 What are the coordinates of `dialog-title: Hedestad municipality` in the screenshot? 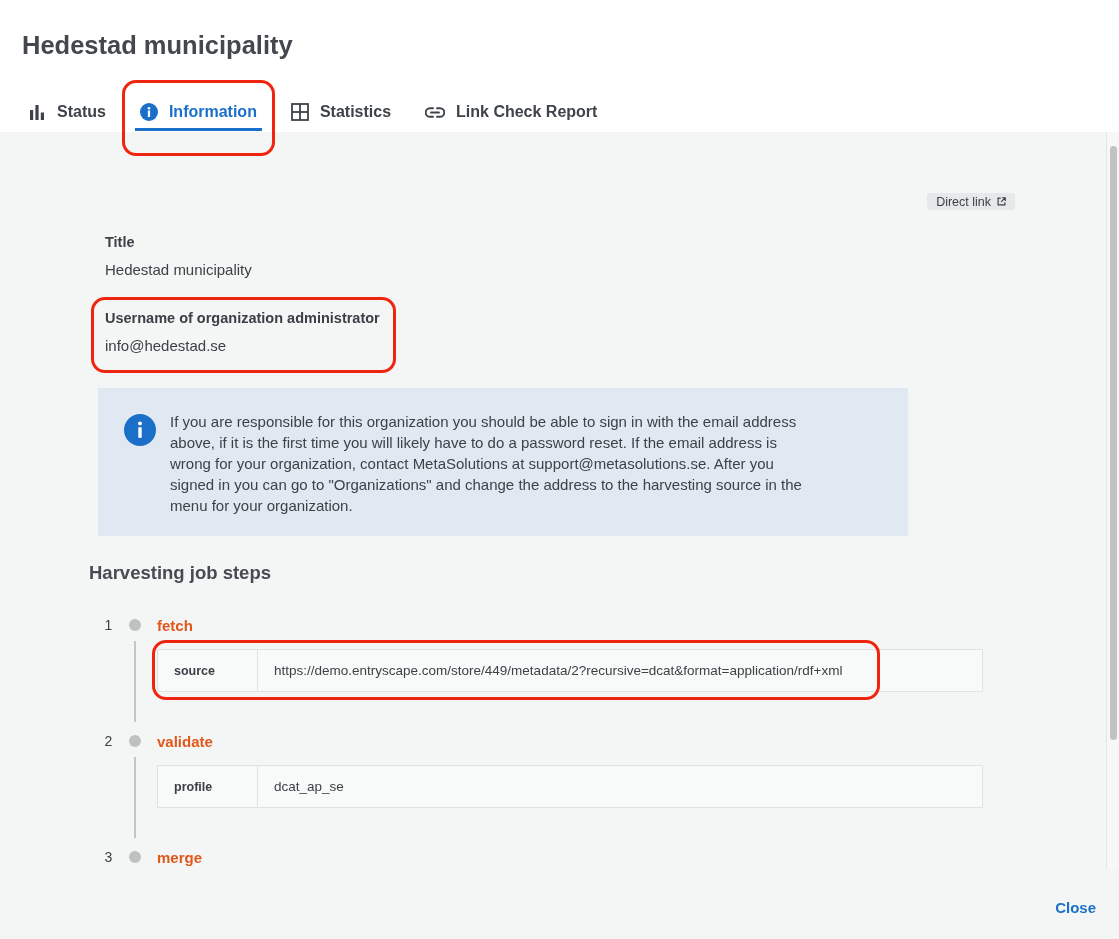 It's located at (158, 45).